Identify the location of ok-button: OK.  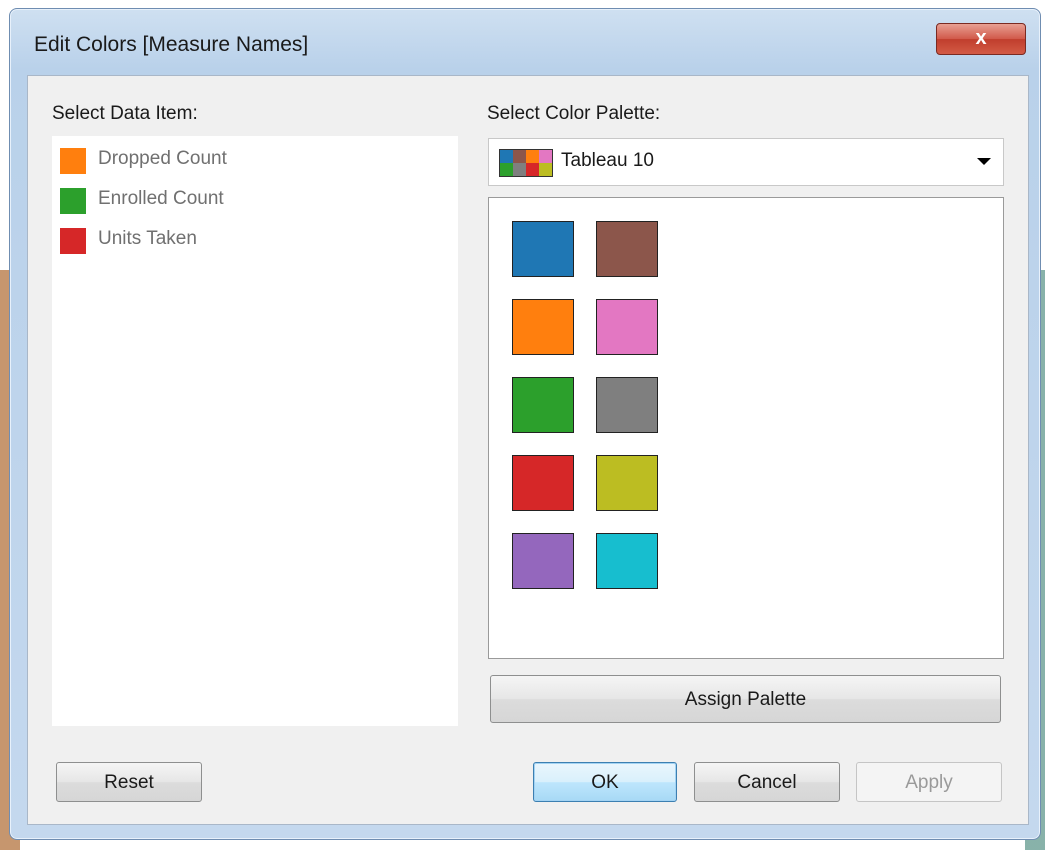
(605, 782).